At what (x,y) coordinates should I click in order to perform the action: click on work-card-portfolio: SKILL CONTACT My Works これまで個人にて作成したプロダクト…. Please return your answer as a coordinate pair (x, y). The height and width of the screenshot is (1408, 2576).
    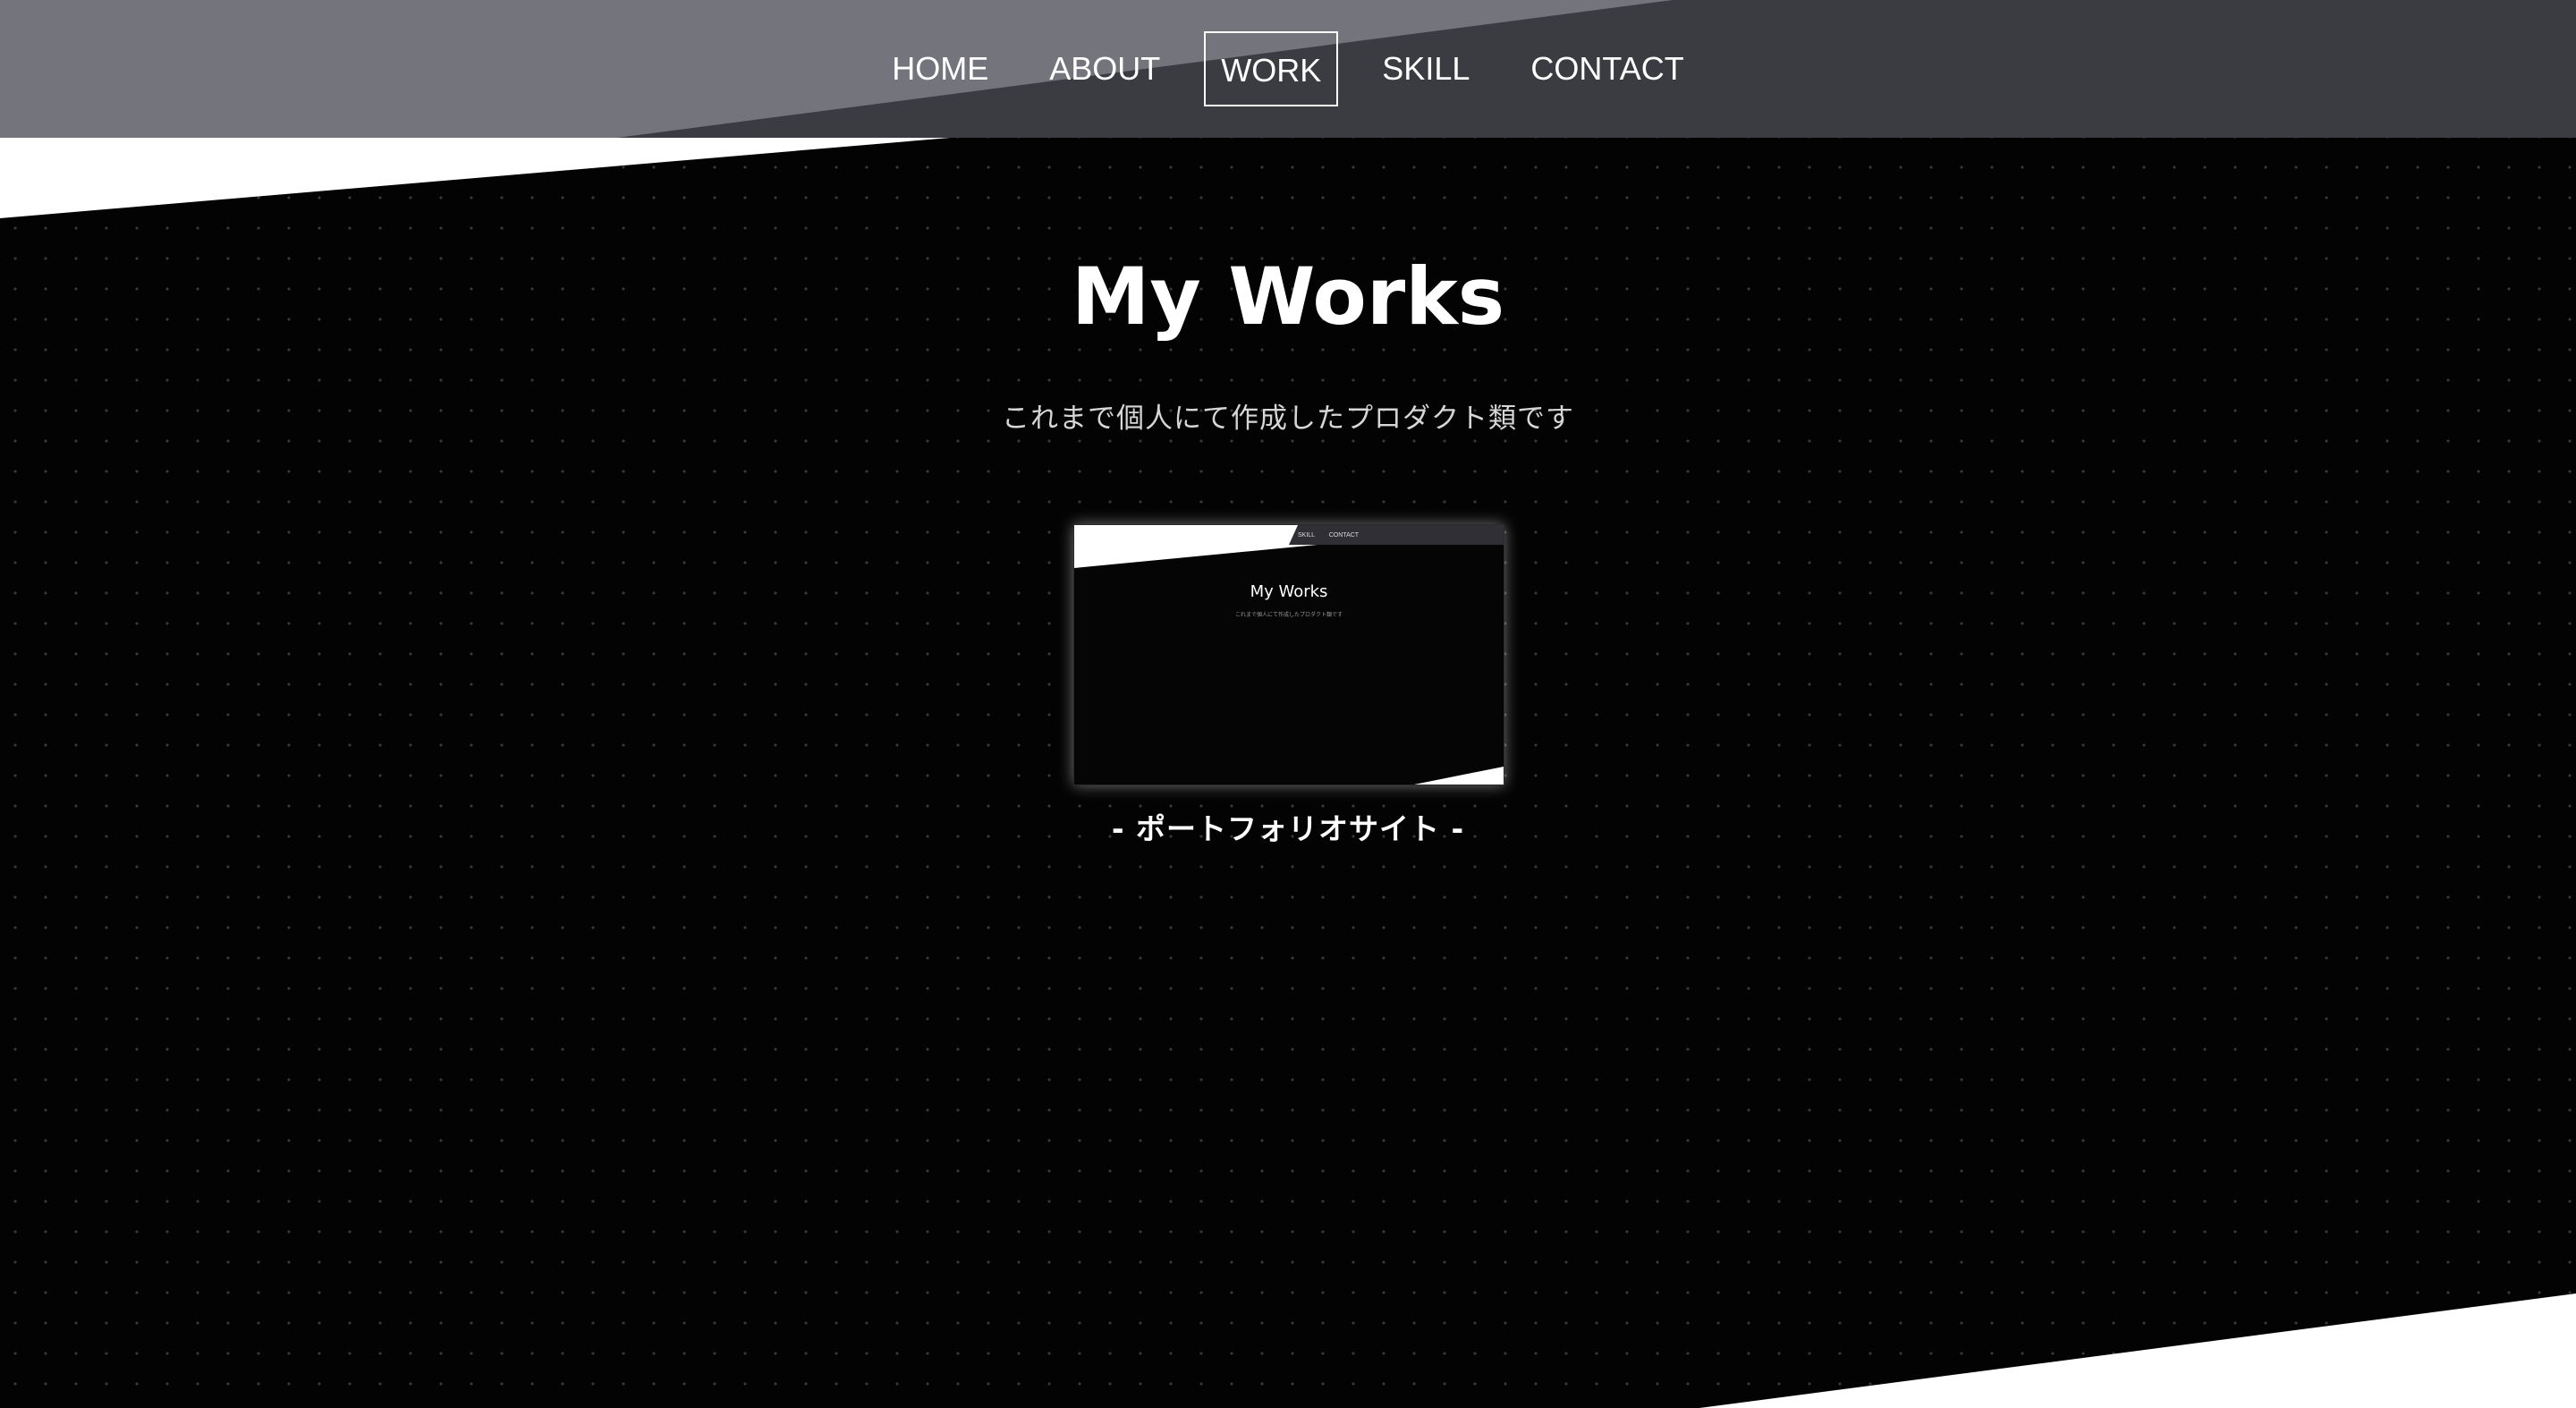
    Looking at the image, I should click on (1288, 654).